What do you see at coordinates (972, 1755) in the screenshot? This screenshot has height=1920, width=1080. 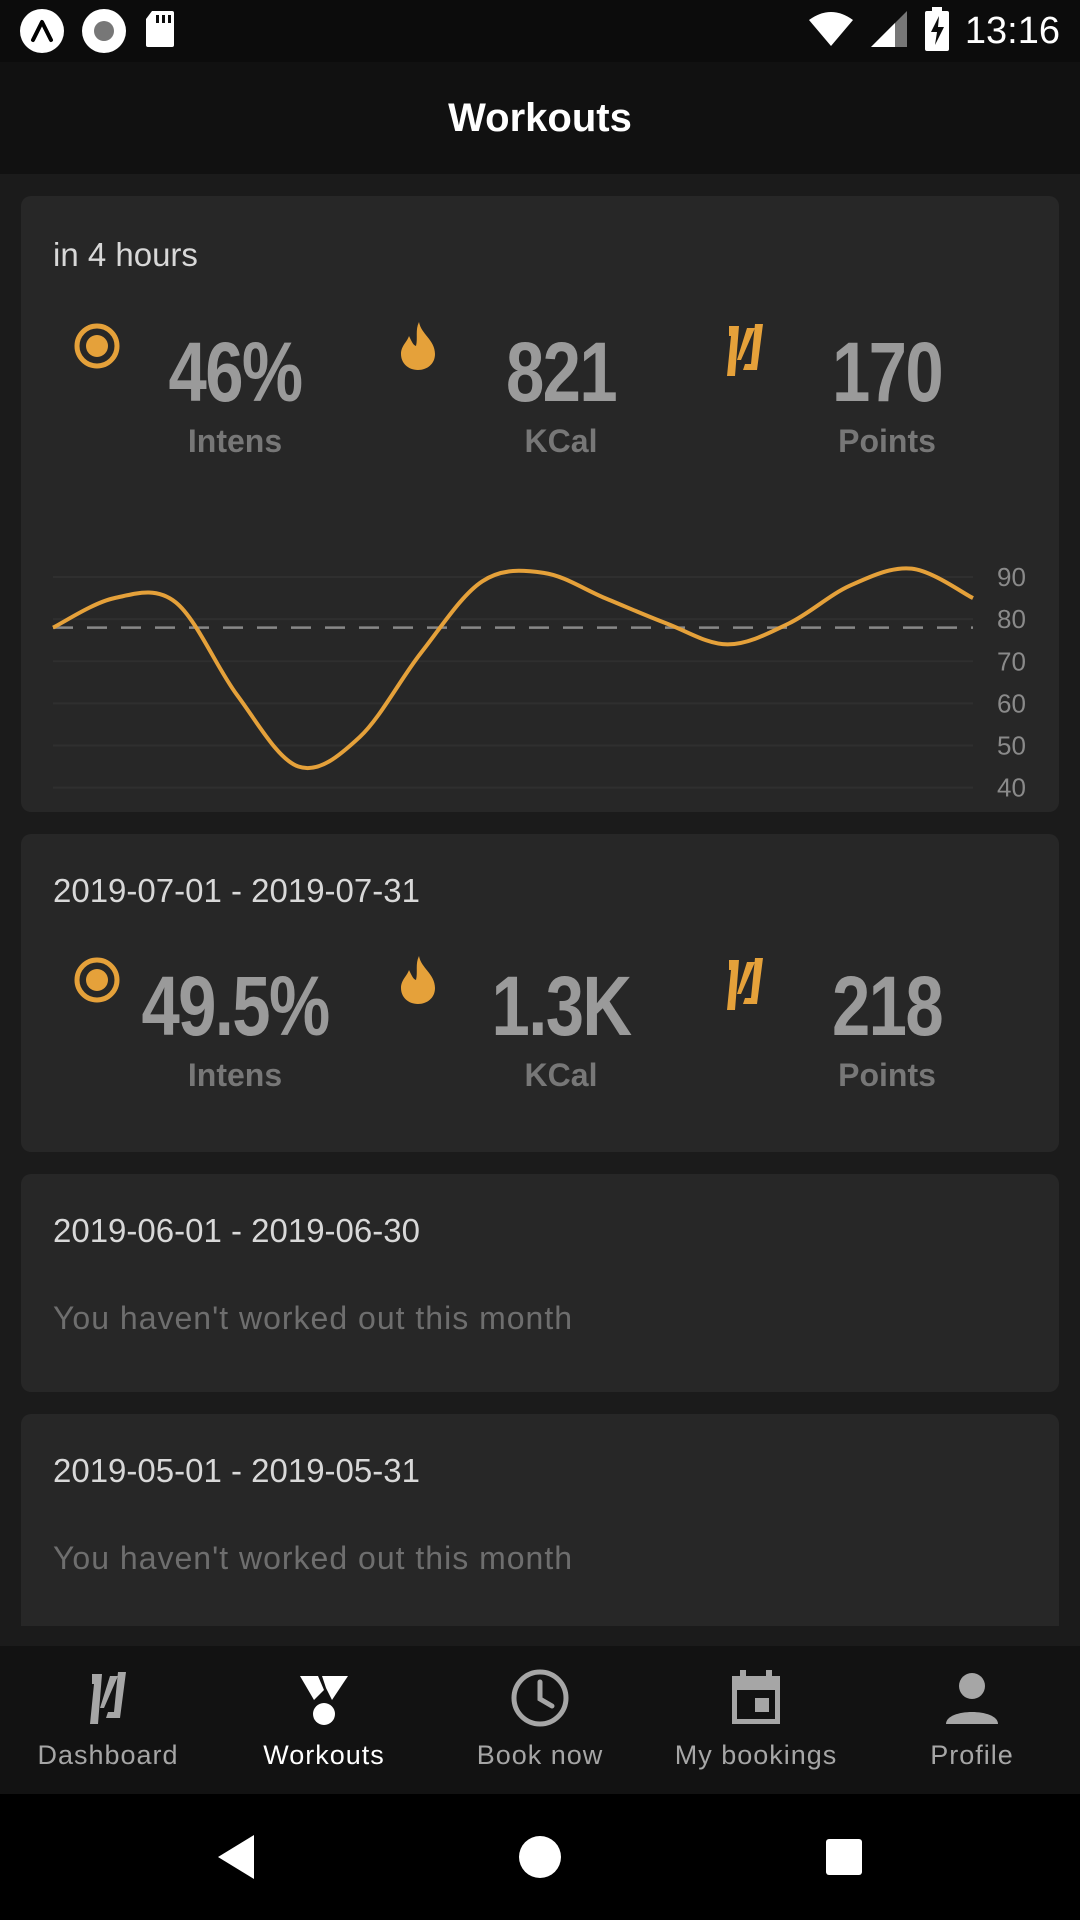 I see `nav-label: Profile` at bounding box center [972, 1755].